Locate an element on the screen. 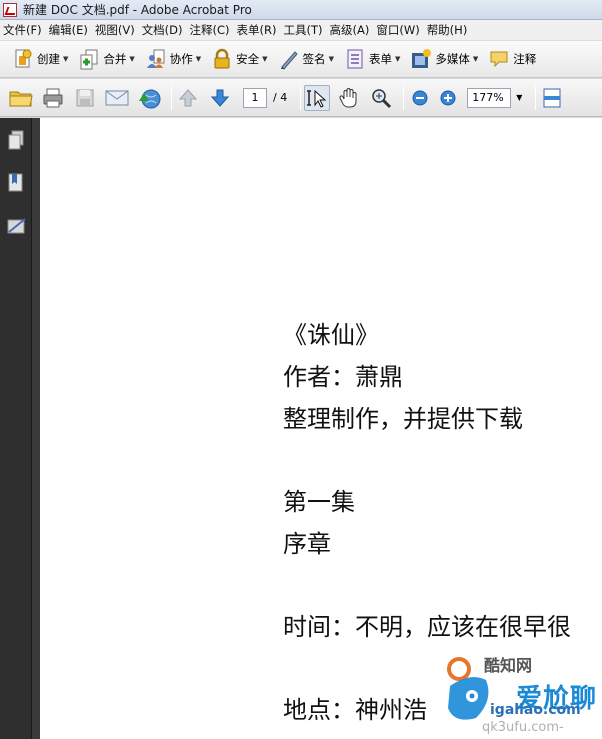 Image resolution: width=602 pixels, height=739 pixels. previous-page-icon is located at coordinates (188, 98).